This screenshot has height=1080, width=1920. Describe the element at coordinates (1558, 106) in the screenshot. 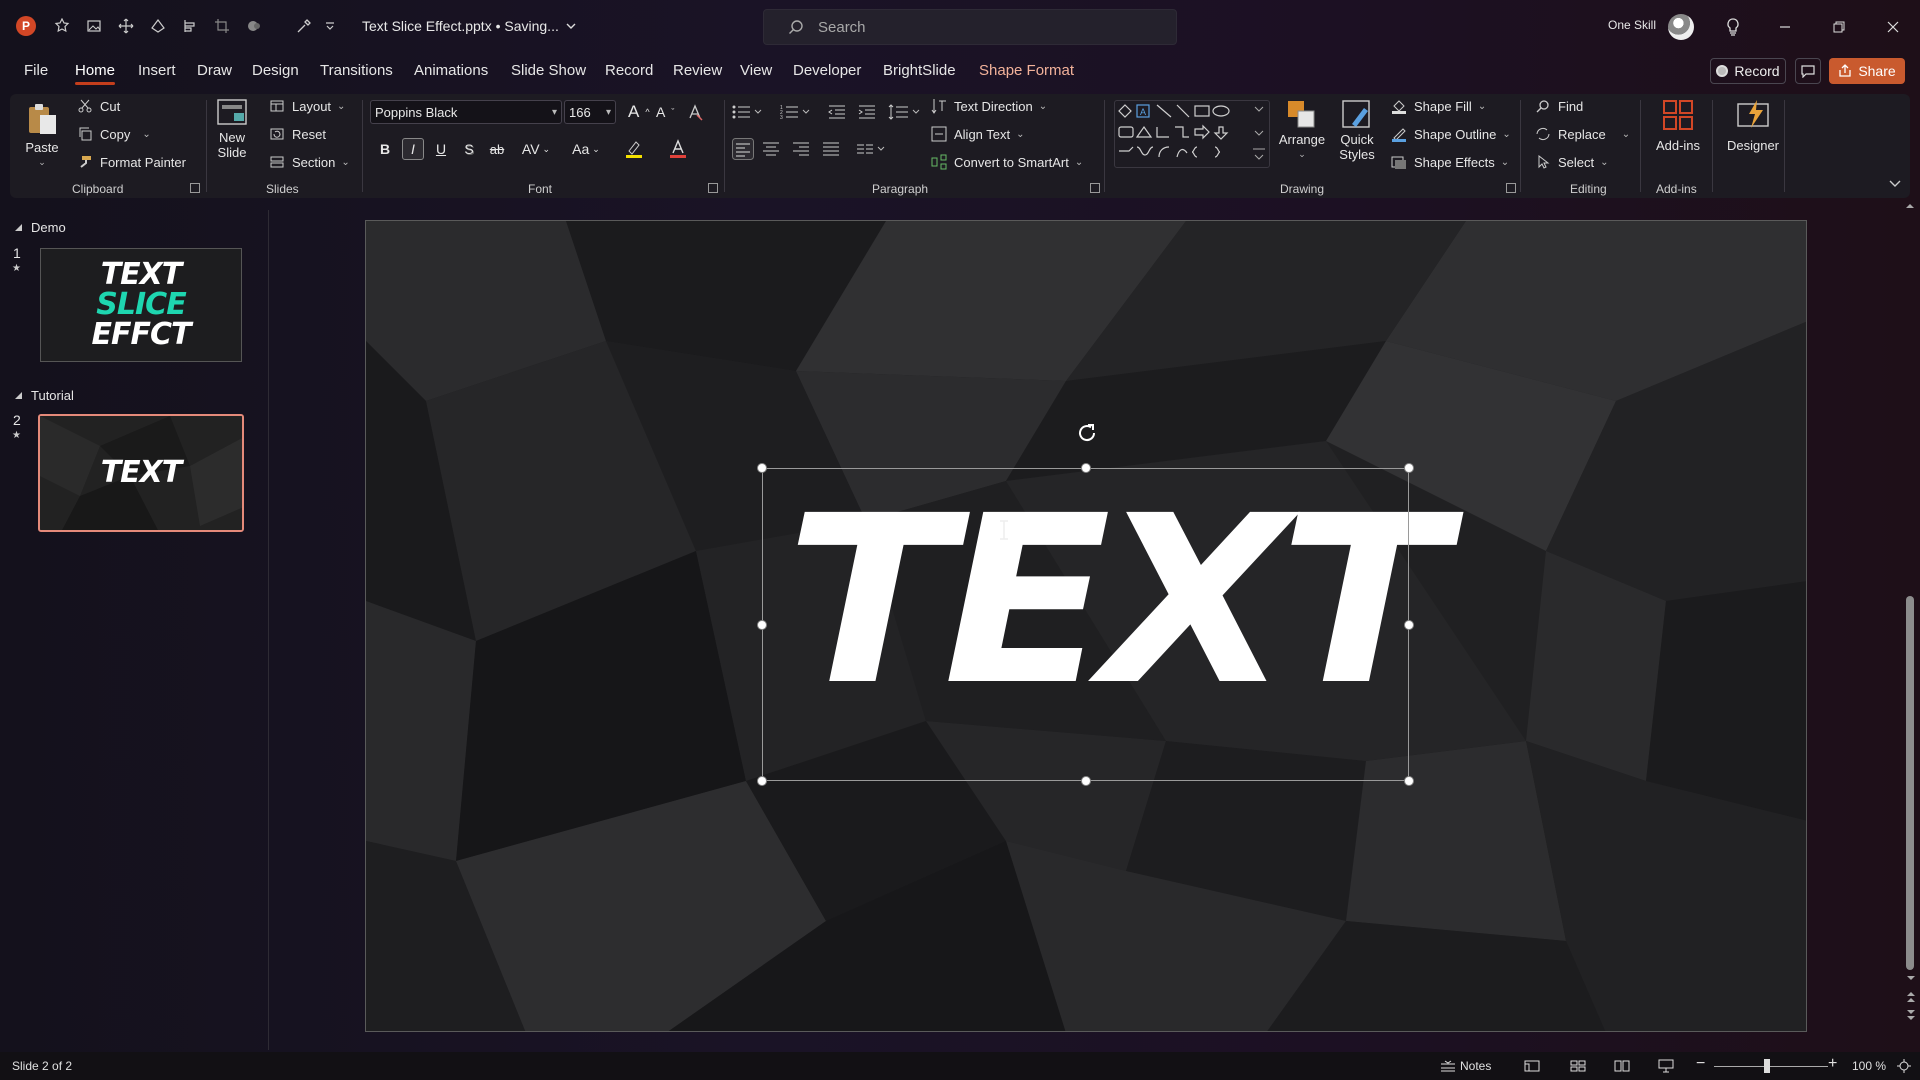

I see `find-button: Find` at that location.